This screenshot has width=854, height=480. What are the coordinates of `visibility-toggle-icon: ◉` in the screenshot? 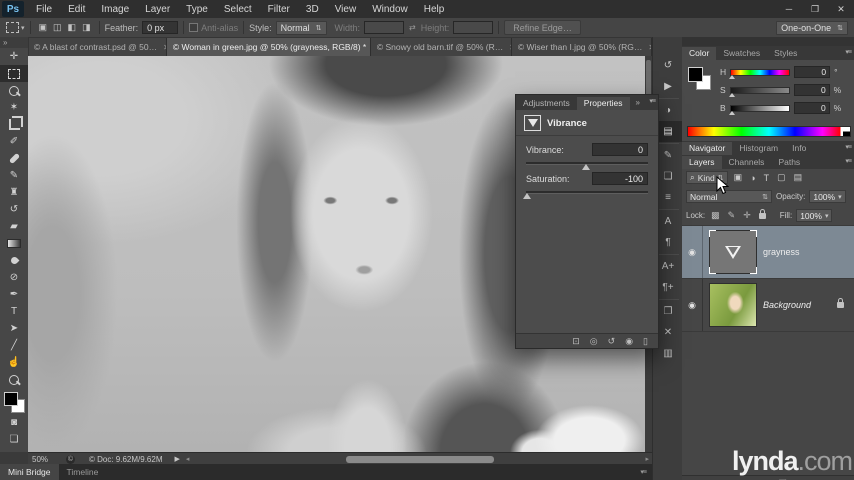 It's located at (629, 341).